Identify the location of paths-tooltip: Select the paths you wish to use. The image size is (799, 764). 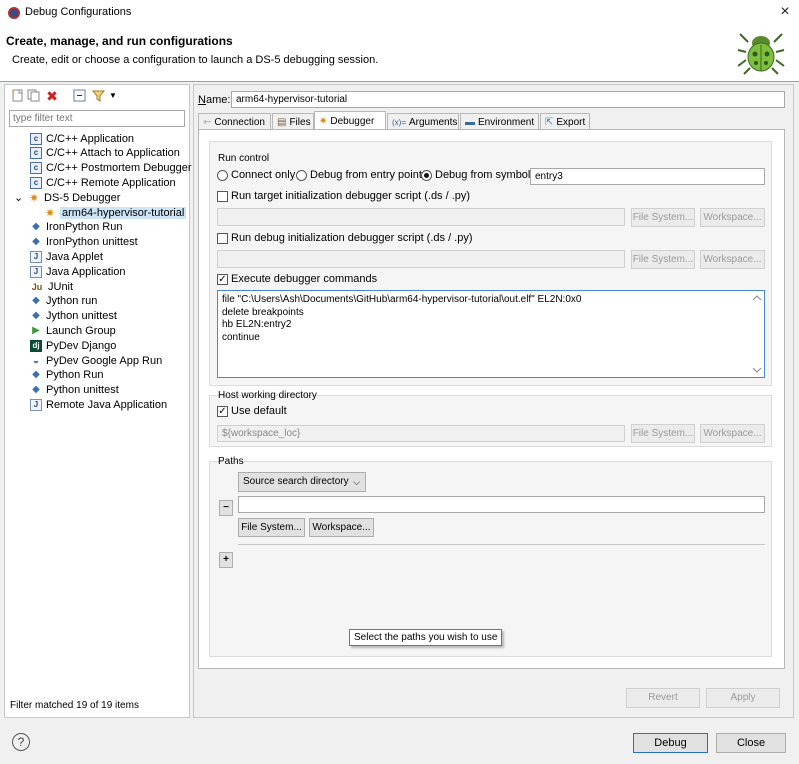
(426, 637).